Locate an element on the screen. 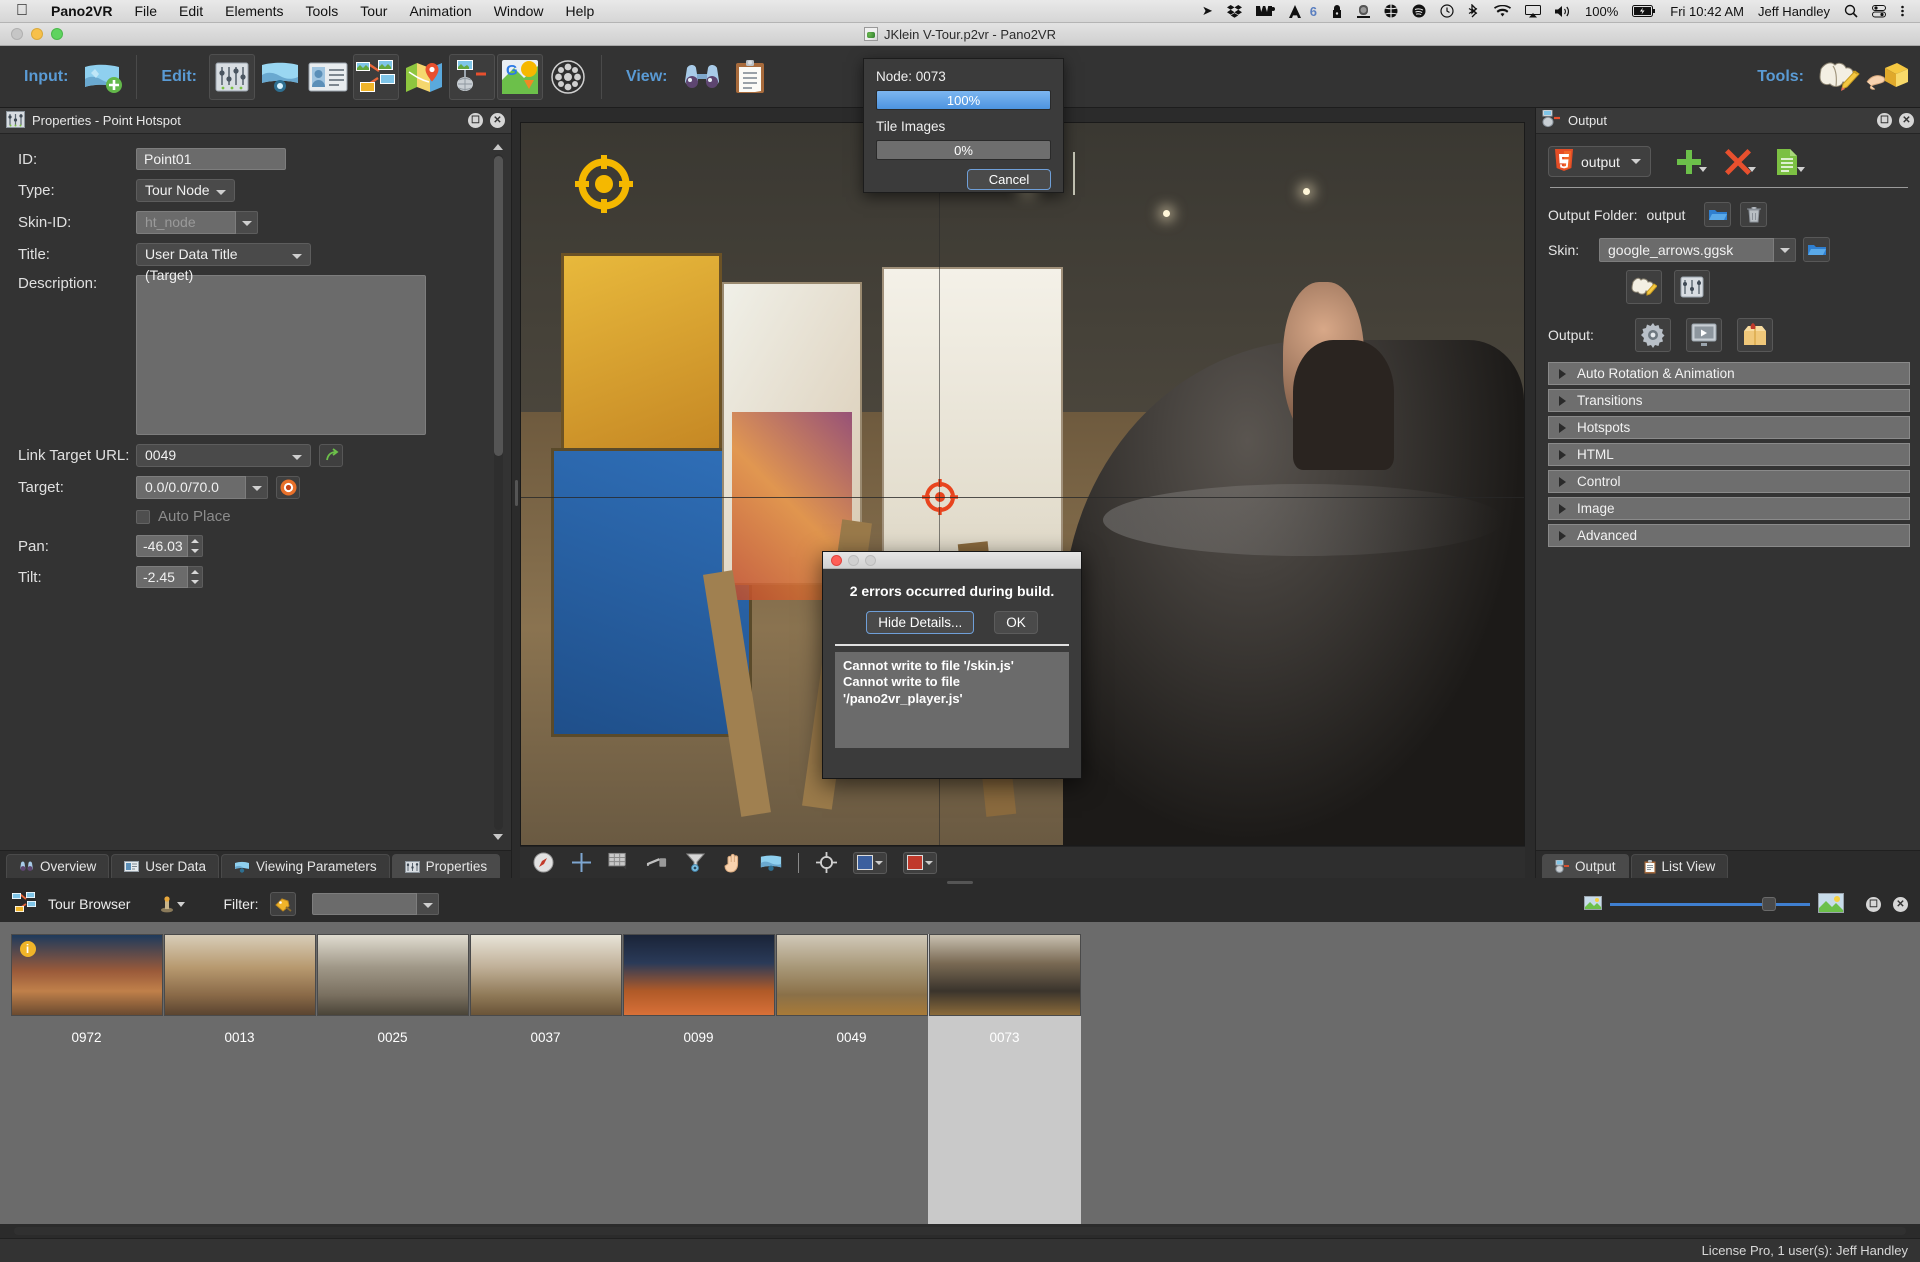 Image resolution: width=1920 pixels, height=1262 pixels. location-arrow-icon: ➤ is located at coordinates (1207, 11).